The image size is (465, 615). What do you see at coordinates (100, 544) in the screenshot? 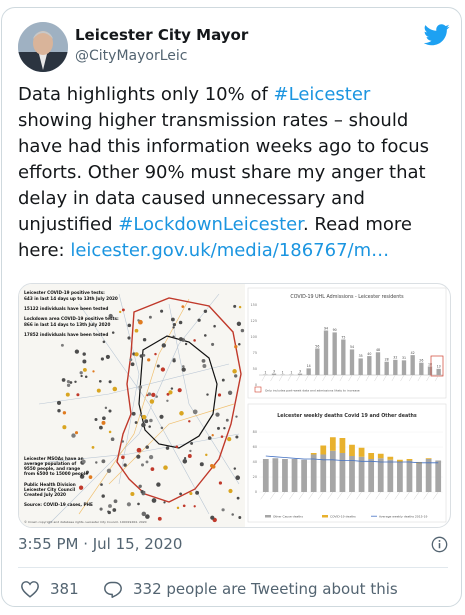
I see `tweet-timestamp: 3:55 PM · Jul 15, 2020` at bounding box center [100, 544].